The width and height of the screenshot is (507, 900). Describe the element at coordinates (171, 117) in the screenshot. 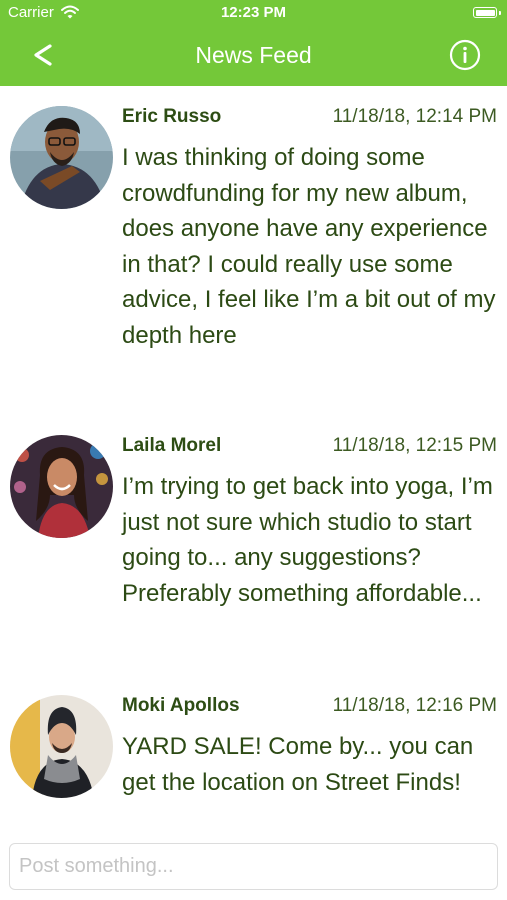

I see `post-author: Eric Russo` at that location.